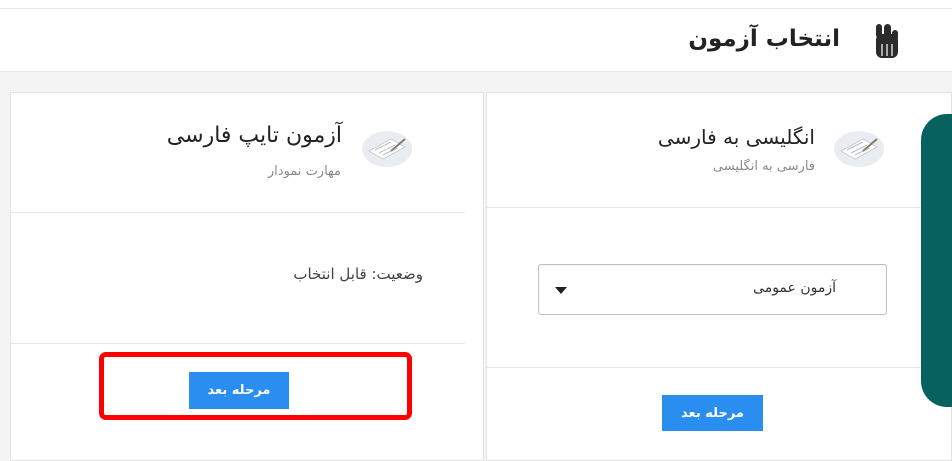 This screenshot has width=952, height=461. I want to click on card-subtitle: مهارت نمودار, so click(304, 171).